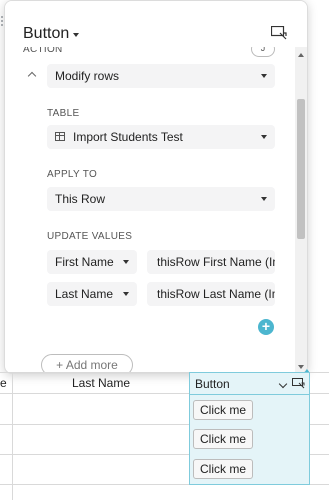 The width and height of the screenshot is (329, 500). I want to click on table-select: Import Students Test, so click(161, 137).